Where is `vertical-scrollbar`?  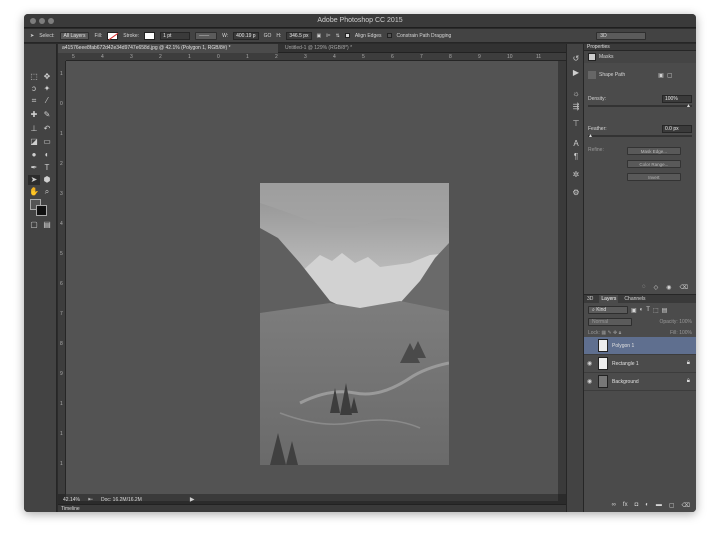
vertical-scrollbar is located at coordinates (562, 277).